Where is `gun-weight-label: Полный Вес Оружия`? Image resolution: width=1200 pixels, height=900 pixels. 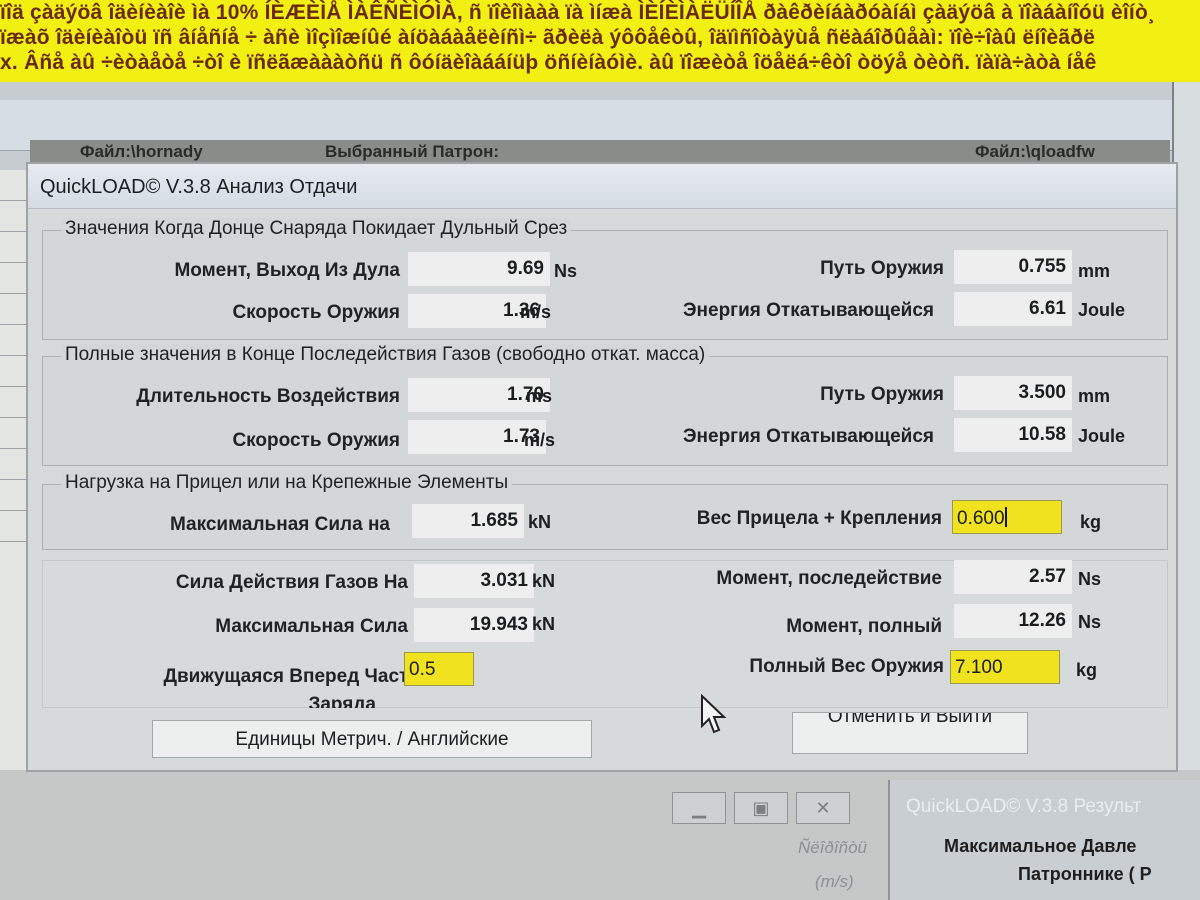 gun-weight-label: Полный Вес Оружия is located at coordinates (846, 666).